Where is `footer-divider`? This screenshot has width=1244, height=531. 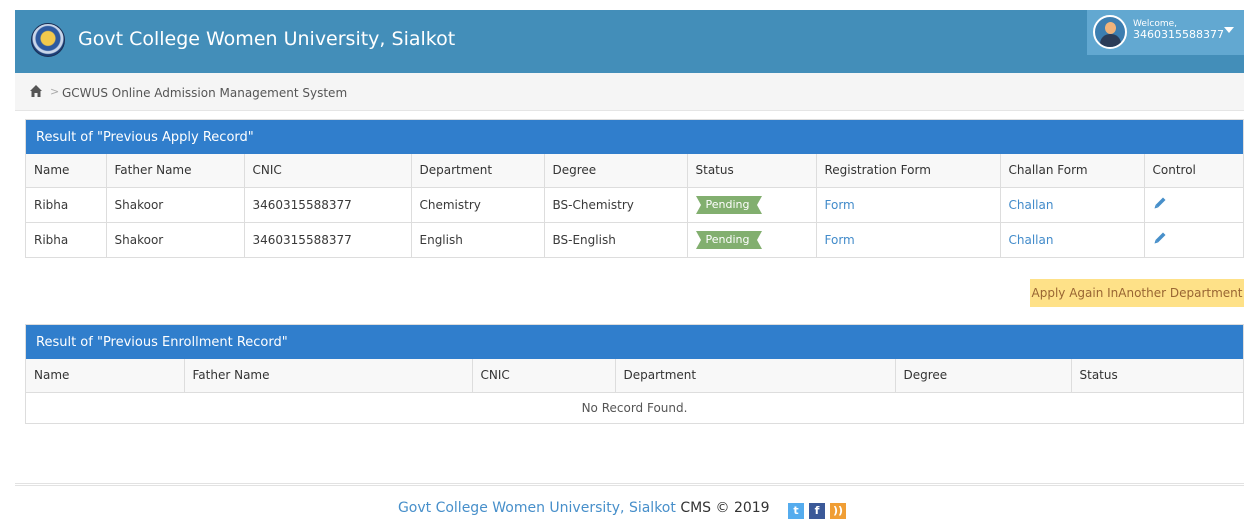 footer-divider is located at coordinates (629, 484).